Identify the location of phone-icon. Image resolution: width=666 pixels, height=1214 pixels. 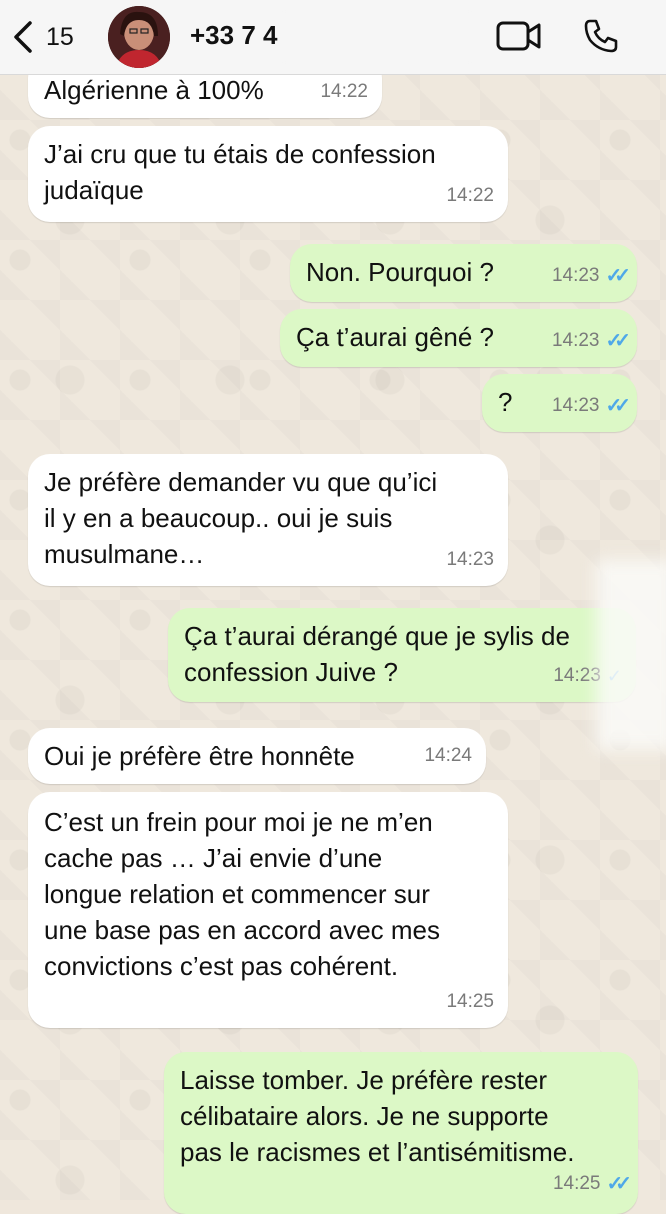
(601, 38).